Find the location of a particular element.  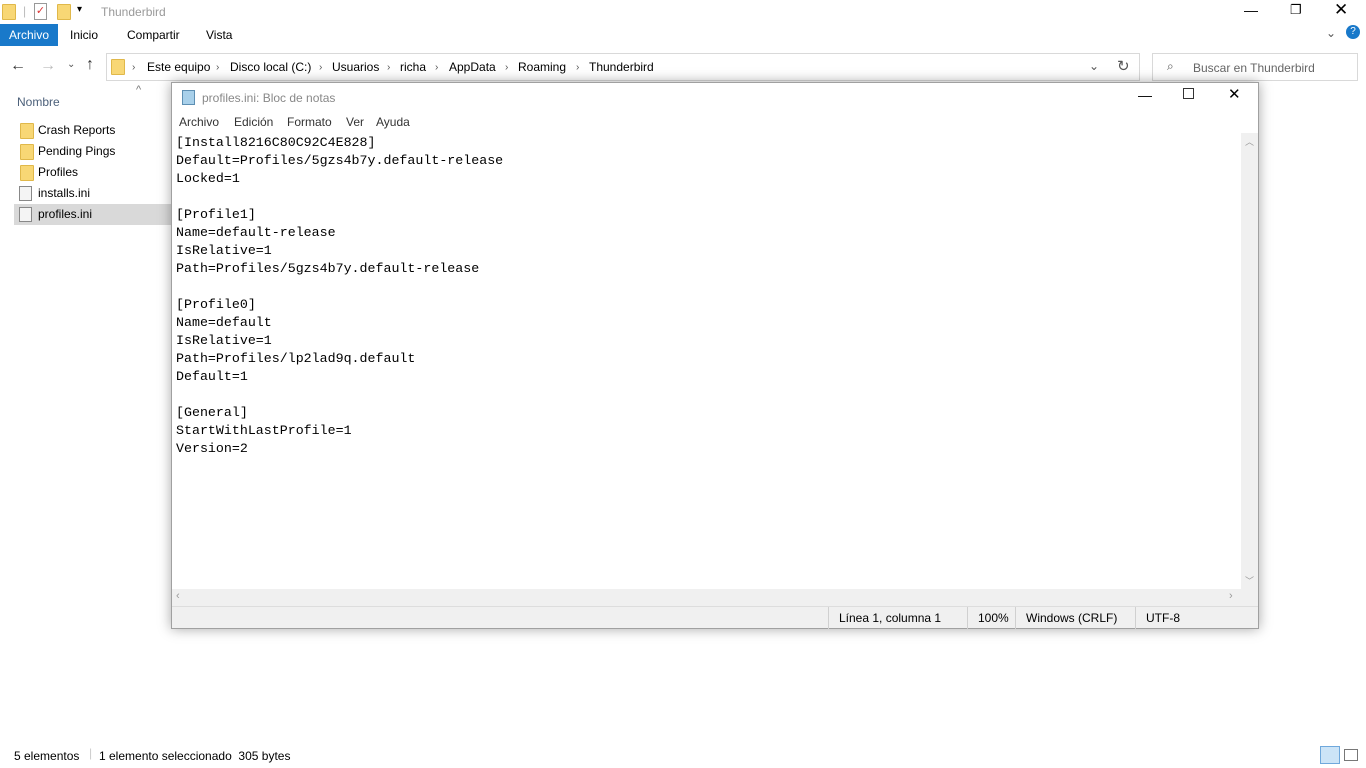

expand-ribbon-icon: ⌄ is located at coordinates (1331, 33).